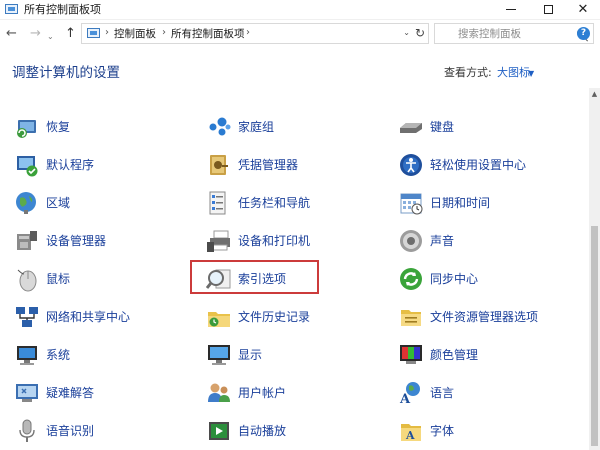 The height and width of the screenshot is (450, 600). What do you see at coordinates (219, 355) in the screenshot?
I see `display-icon` at bounding box center [219, 355].